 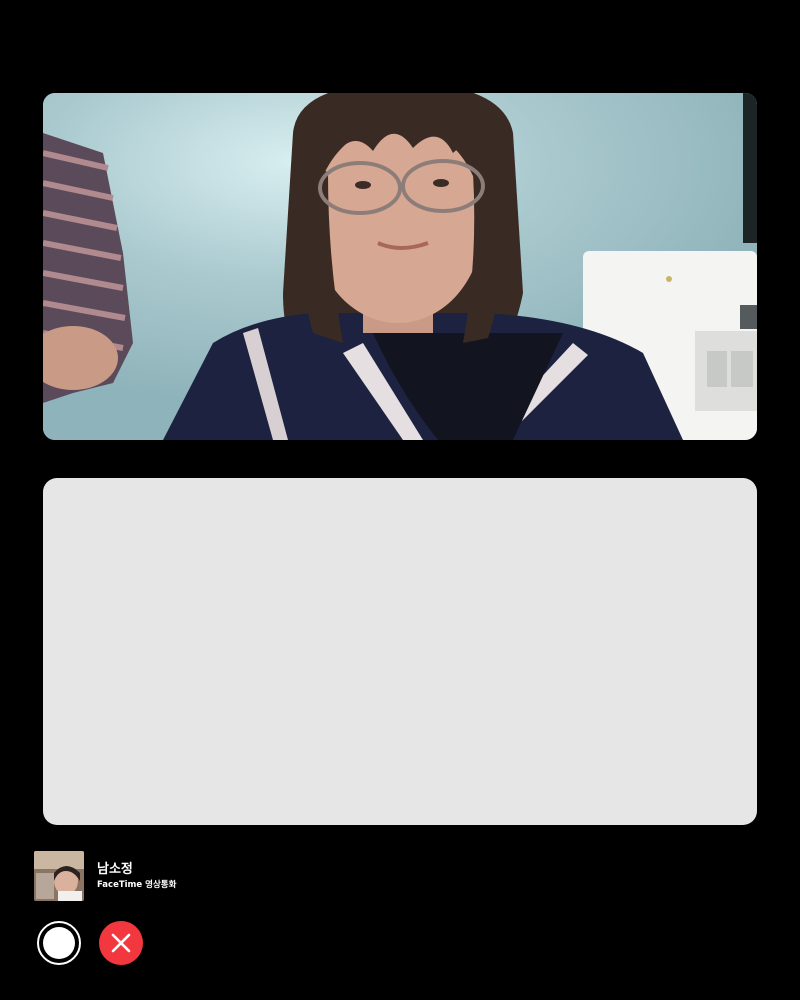 What do you see at coordinates (115, 869) in the screenshot?
I see `caller-name: 남소정` at bounding box center [115, 869].